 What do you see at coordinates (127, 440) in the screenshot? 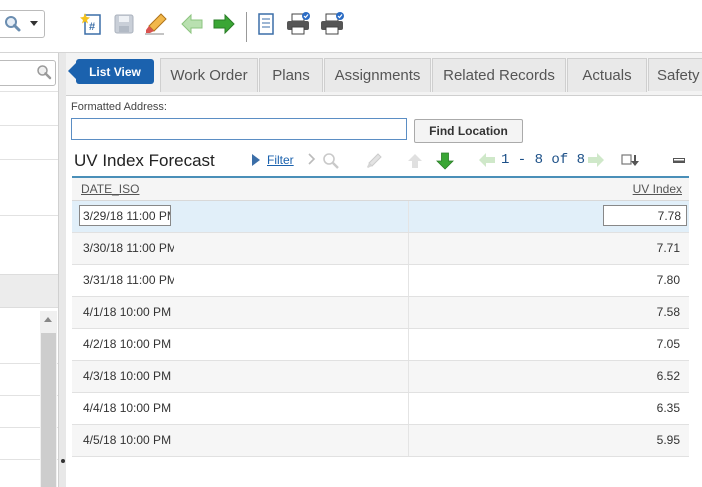
I see `cell-date-iso: 4/5/18 10:00 PM` at bounding box center [127, 440].